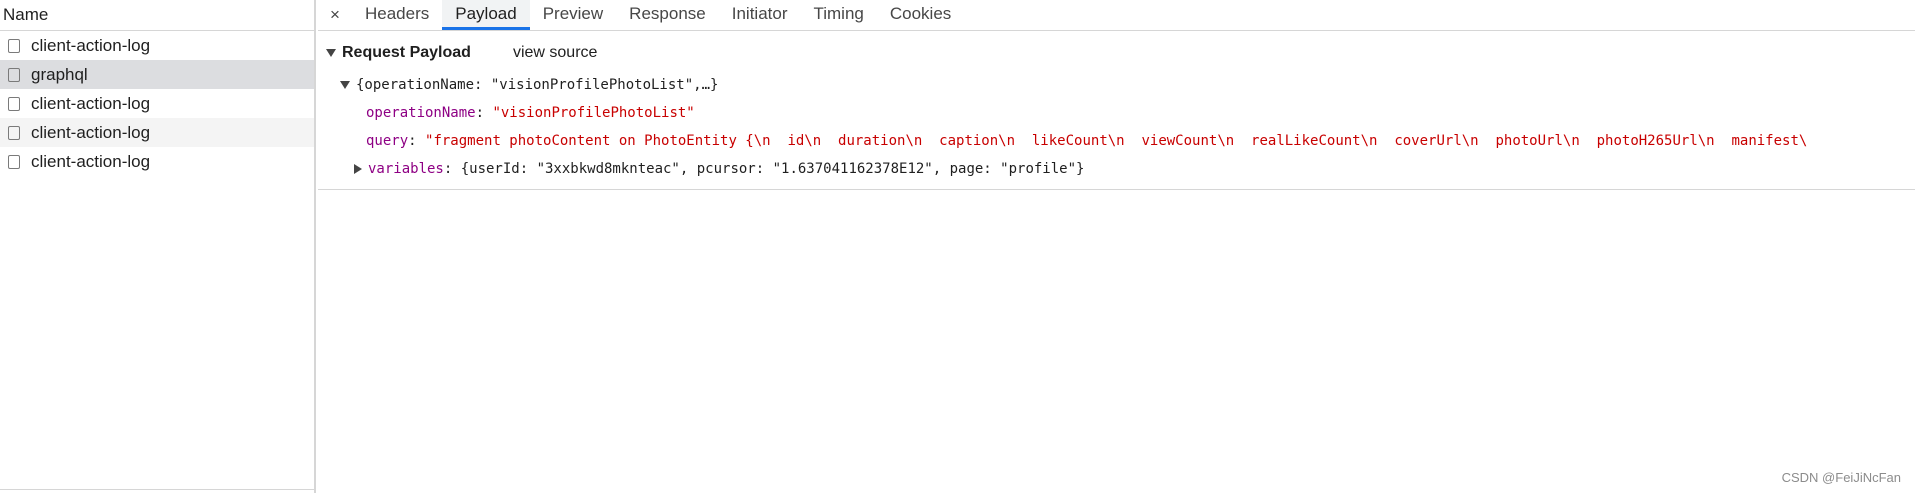  What do you see at coordinates (59, 74) in the screenshot?
I see `request-name: graphql` at bounding box center [59, 74].